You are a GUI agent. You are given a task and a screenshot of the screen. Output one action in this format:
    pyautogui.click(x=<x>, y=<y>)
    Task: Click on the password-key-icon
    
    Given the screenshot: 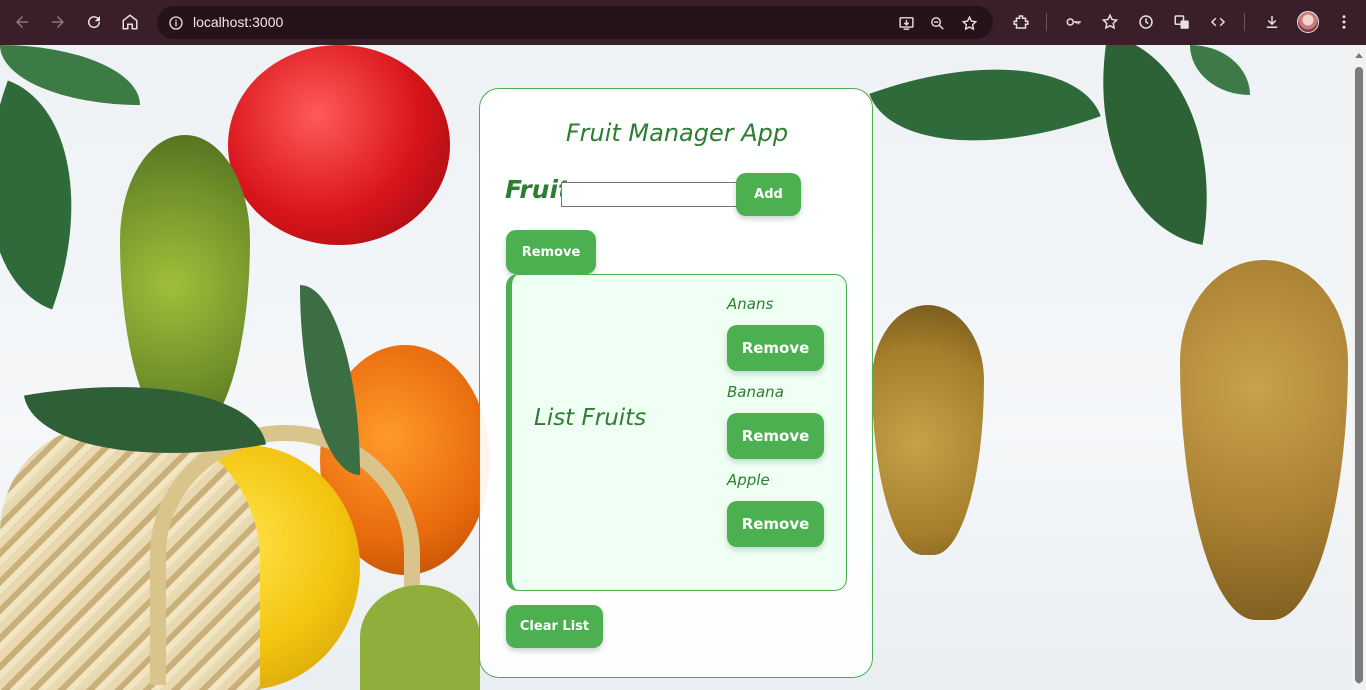 What is the action you would take?
    pyautogui.click(x=1074, y=22)
    